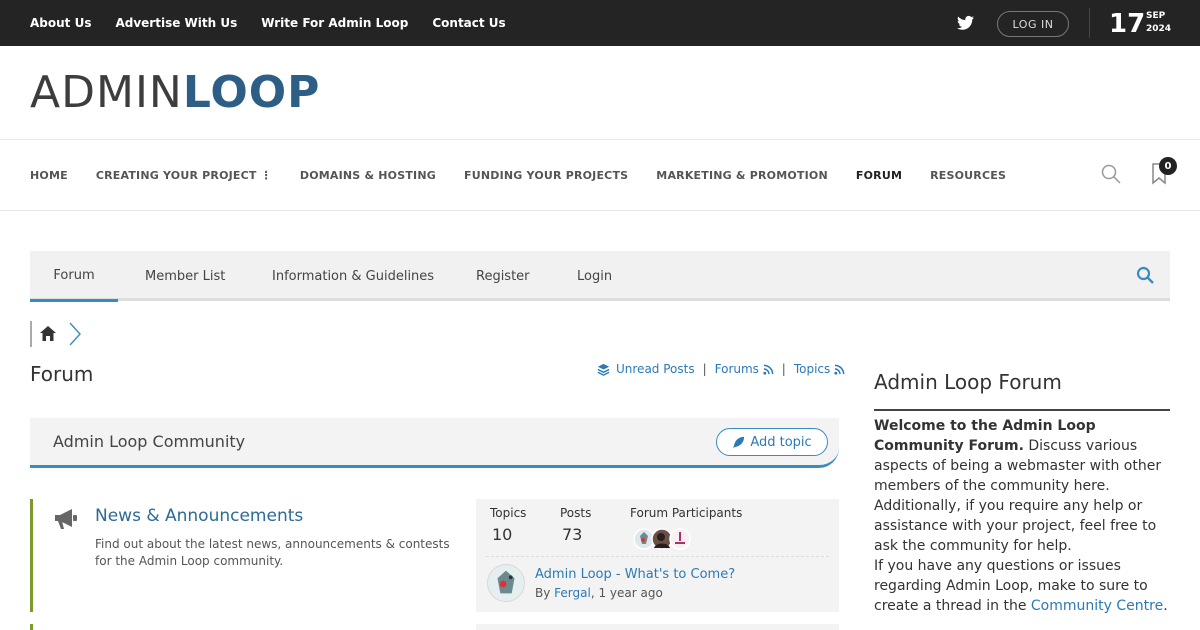  I want to click on next-forum-row-border, so click(31, 627).